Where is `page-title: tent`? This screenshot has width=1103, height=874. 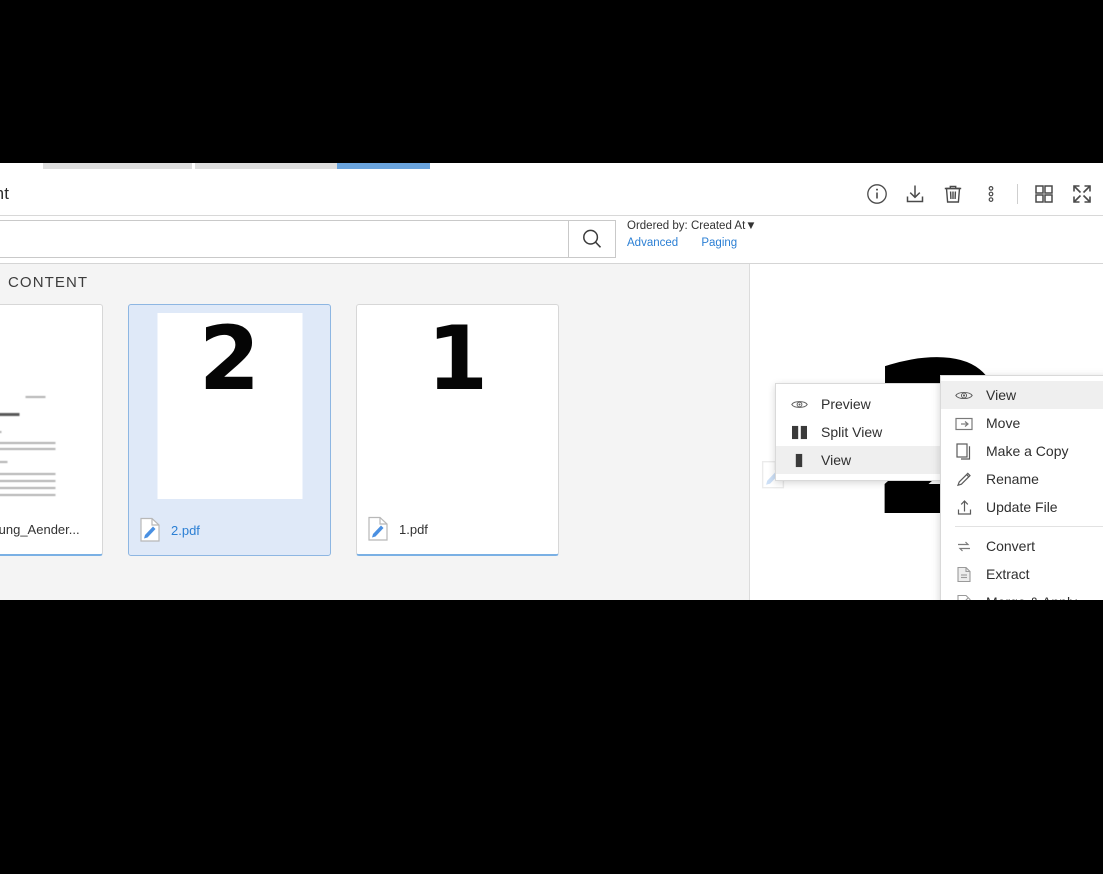 page-title: tent is located at coordinates (5, 193).